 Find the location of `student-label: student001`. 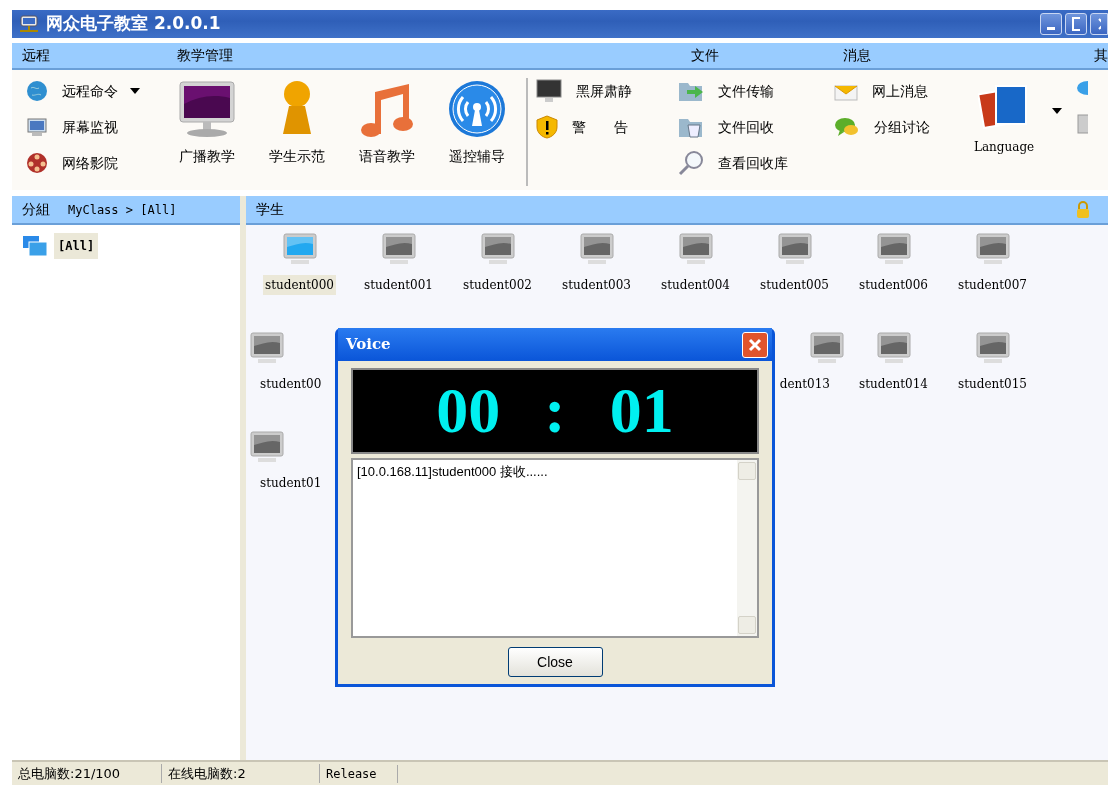

student-label: student001 is located at coordinates (398, 285).